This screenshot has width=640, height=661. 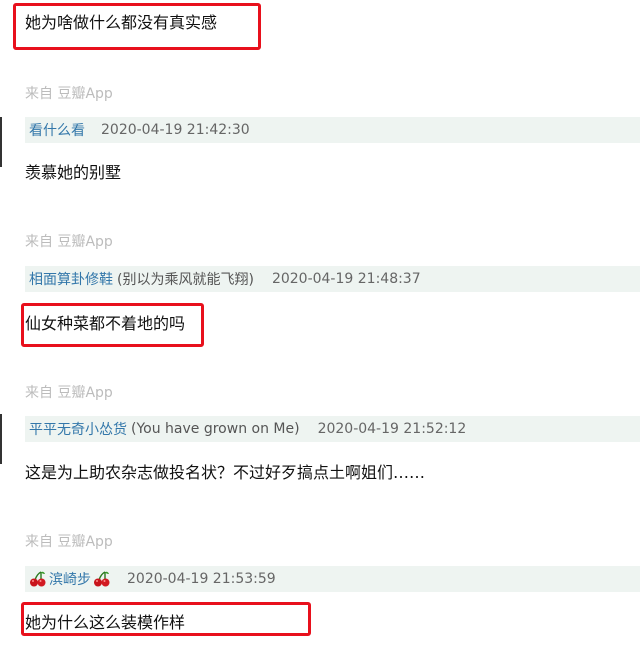 What do you see at coordinates (332, 130) in the screenshot?
I see `comment-meta-bar: 看什么看 2020-04-19 21:42:30` at bounding box center [332, 130].